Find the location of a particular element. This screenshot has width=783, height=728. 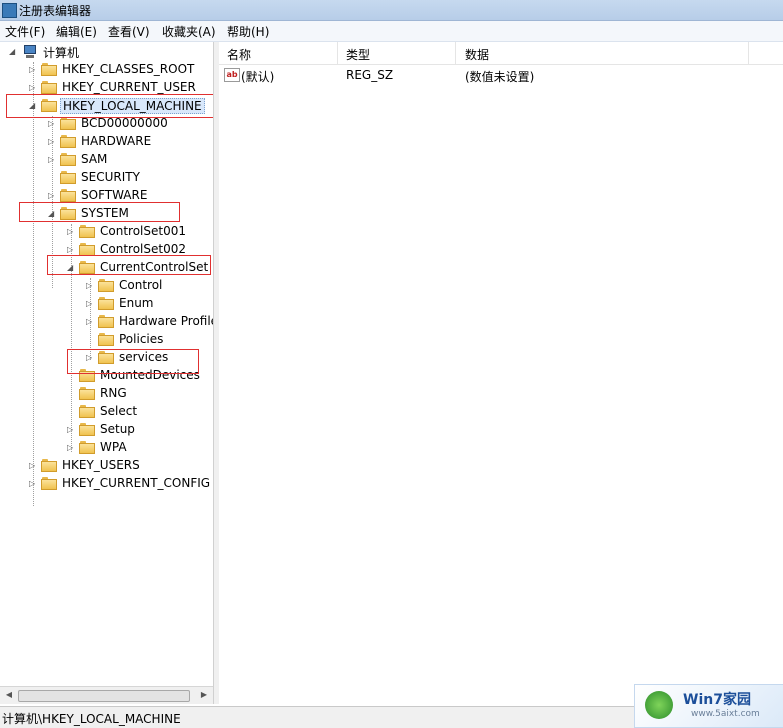

tree-label: Control is located at coordinates (141, 285).